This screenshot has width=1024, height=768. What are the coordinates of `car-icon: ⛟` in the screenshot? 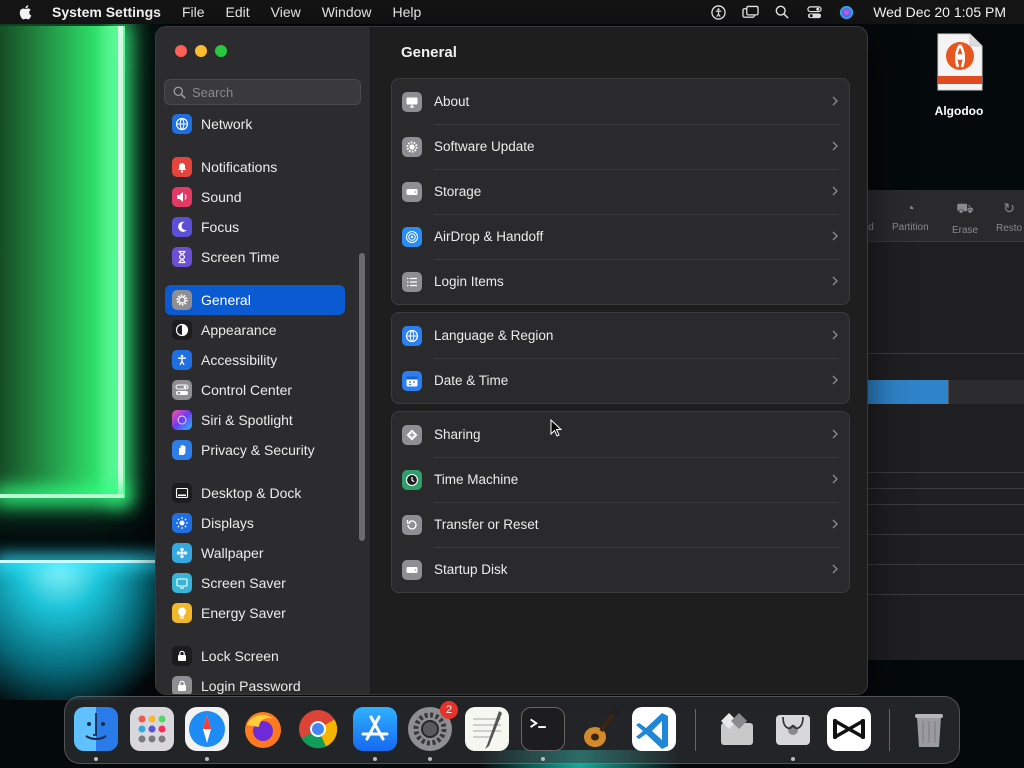 It's located at (965, 208).